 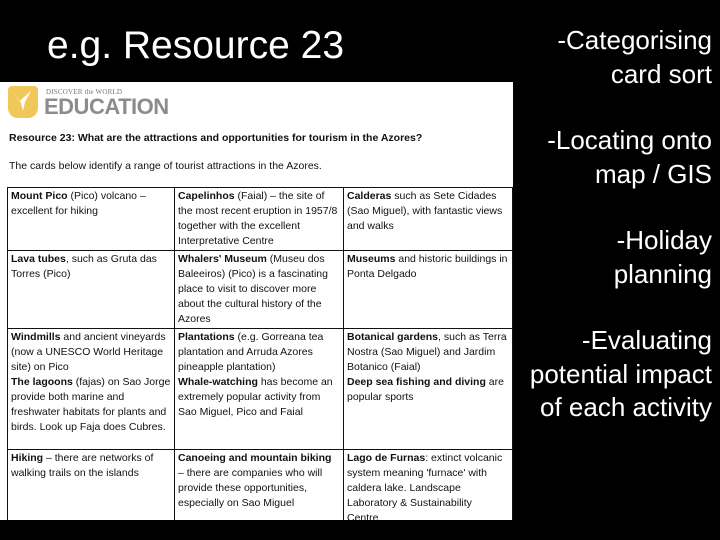 What do you see at coordinates (42, 382) in the screenshot?
I see `card-keyword: The lagoons` at bounding box center [42, 382].